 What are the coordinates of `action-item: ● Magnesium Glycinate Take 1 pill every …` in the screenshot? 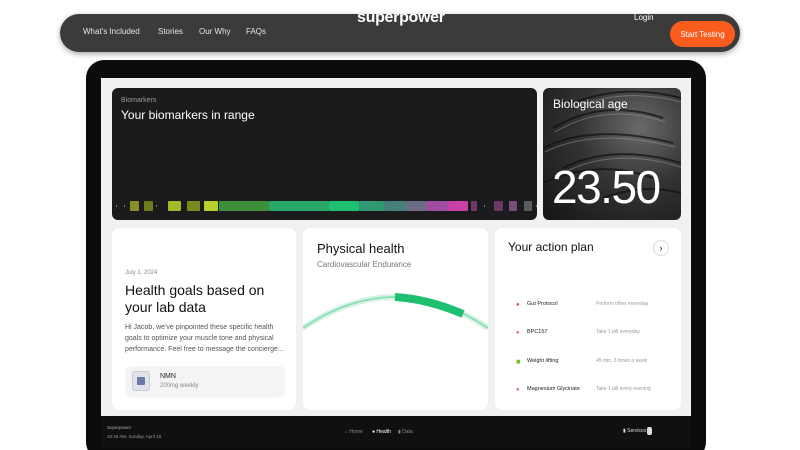 It's located at (588, 390).